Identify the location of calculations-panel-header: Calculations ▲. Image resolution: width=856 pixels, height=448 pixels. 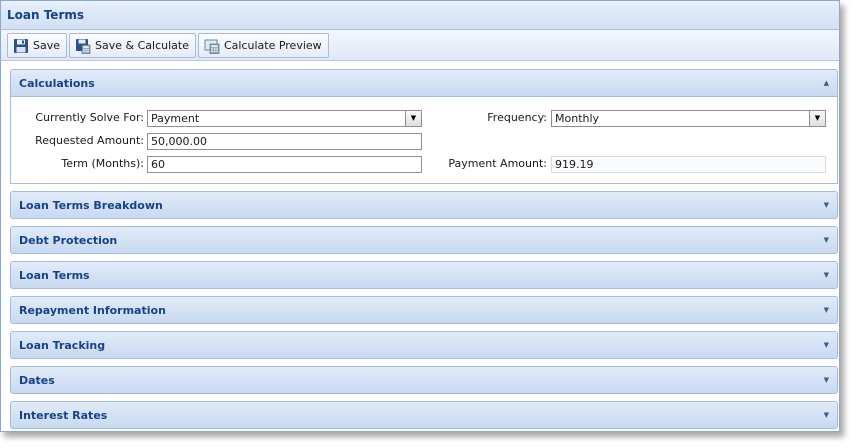
(424, 83).